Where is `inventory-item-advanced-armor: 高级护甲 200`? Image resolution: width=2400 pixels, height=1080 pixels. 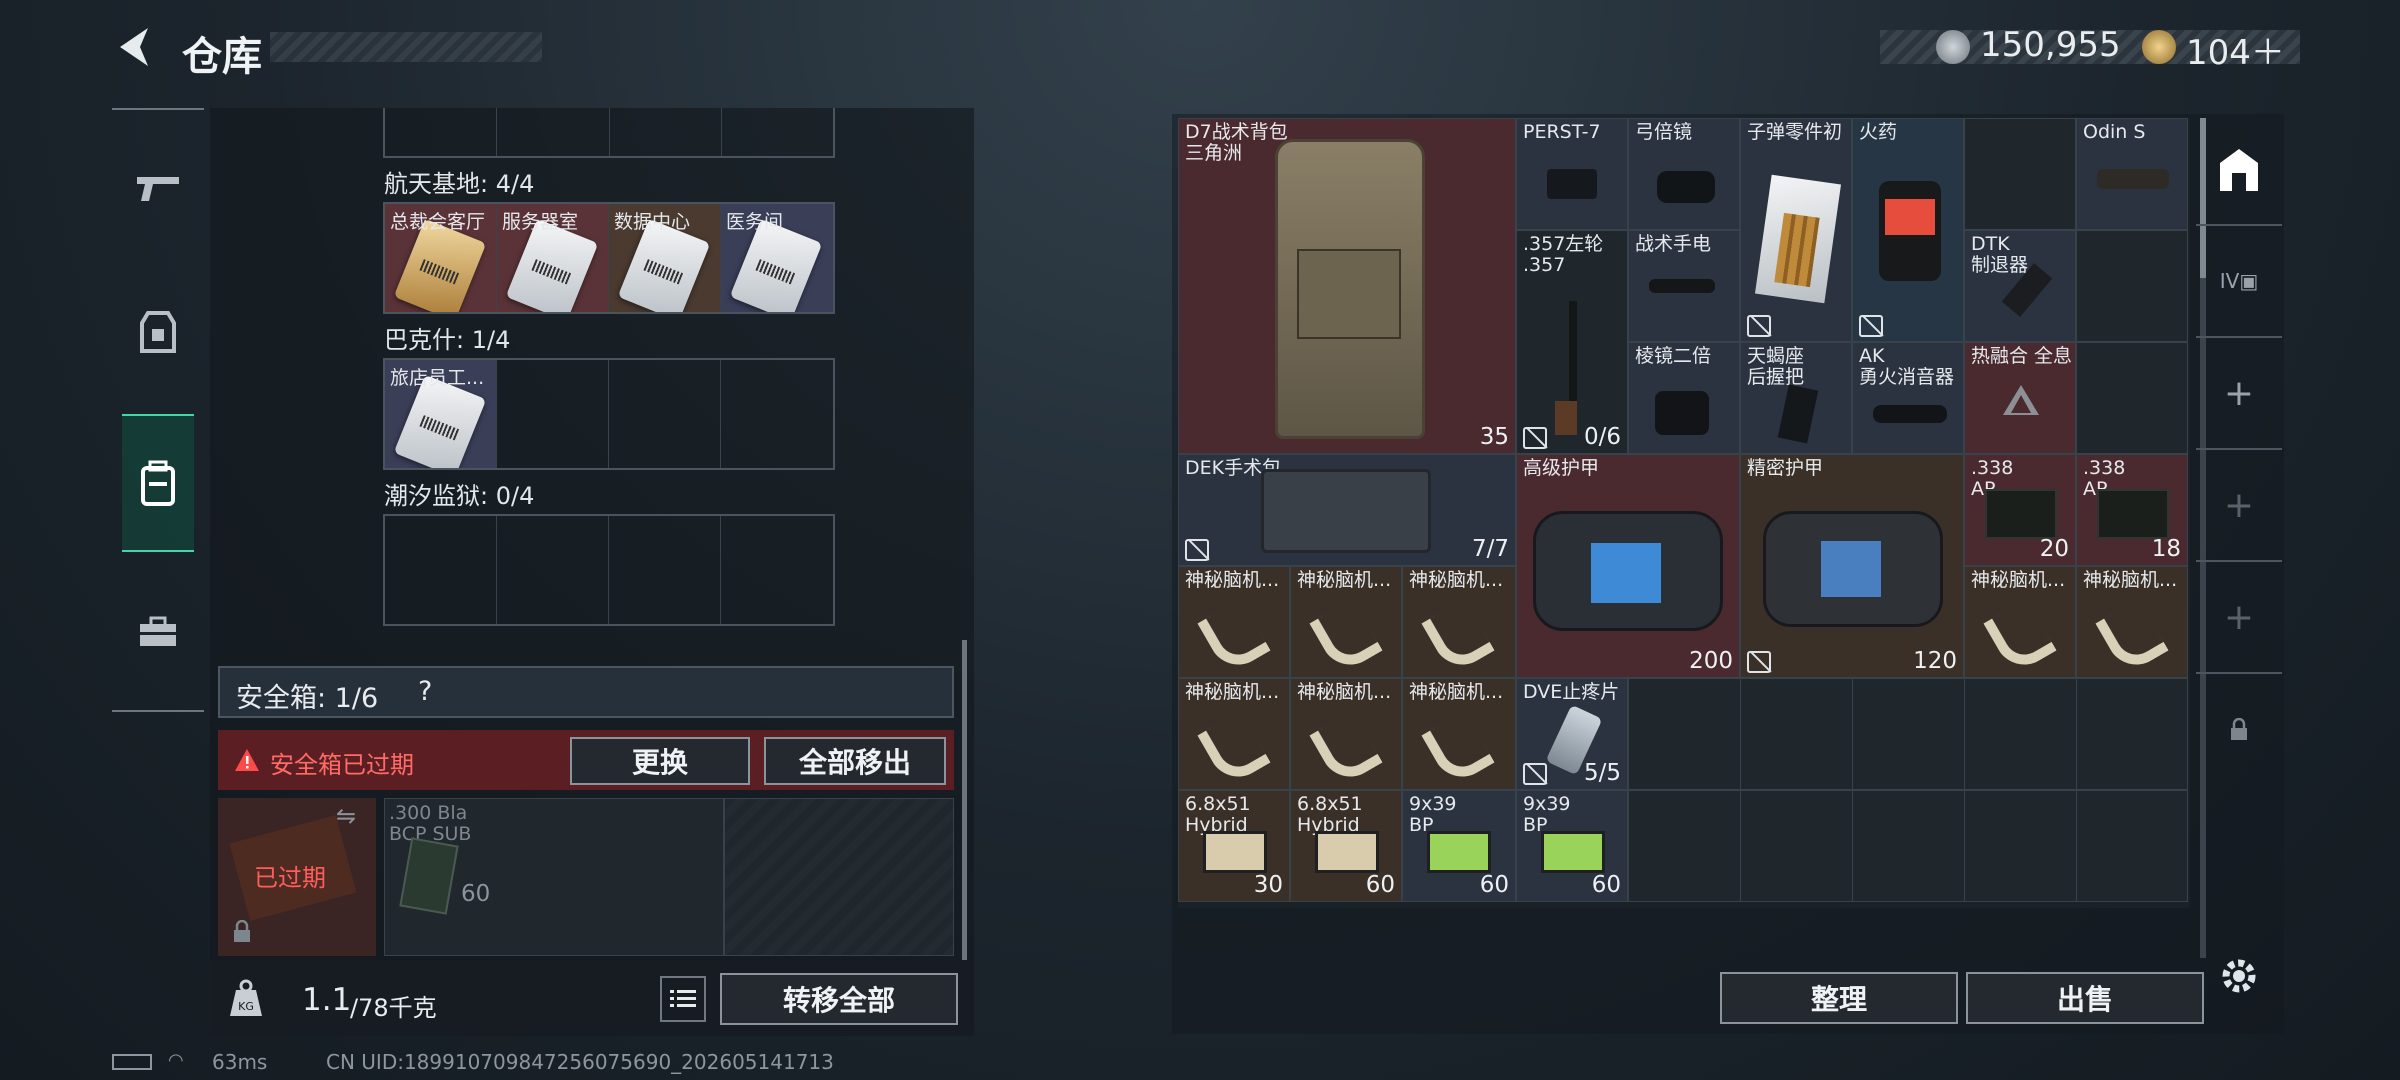 inventory-item-advanced-armor: 高级护甲 200 is located at coordinates (1628, 566).